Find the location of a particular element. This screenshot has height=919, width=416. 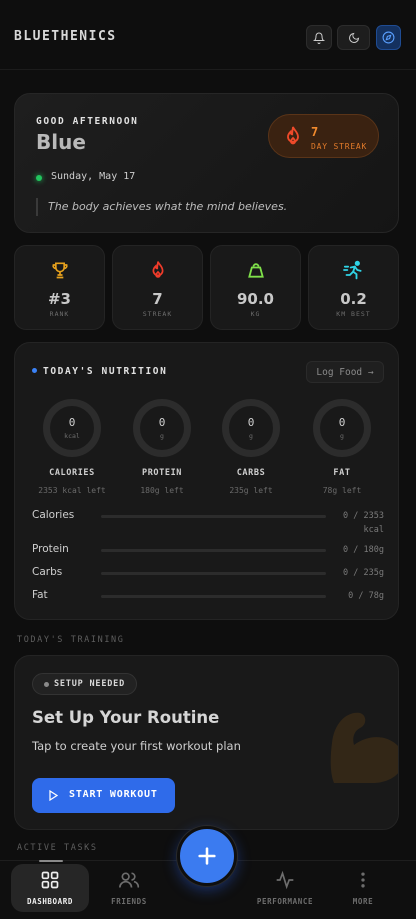

setup-needed-badge: SETUP NEEDED is located at coordinates (84, 684).